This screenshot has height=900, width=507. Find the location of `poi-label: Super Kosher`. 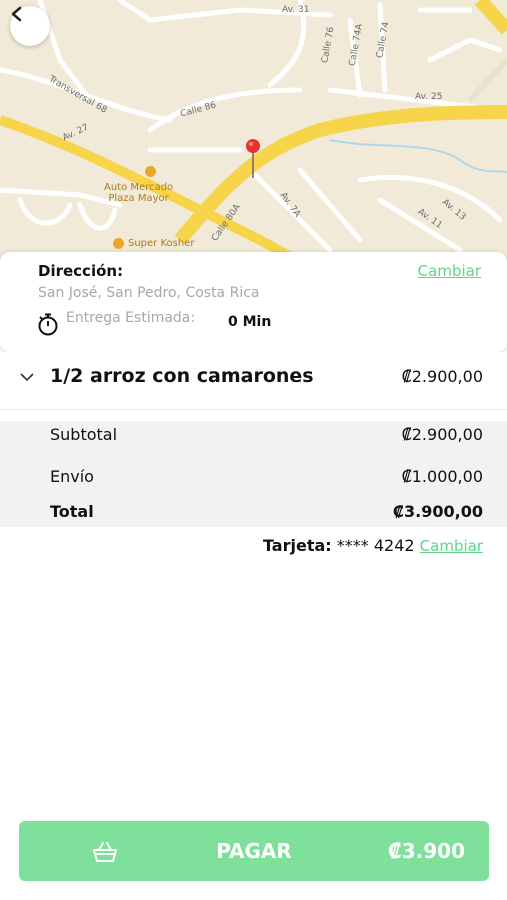

poi-label: Super Kosher is located at coordinates (161, 243).